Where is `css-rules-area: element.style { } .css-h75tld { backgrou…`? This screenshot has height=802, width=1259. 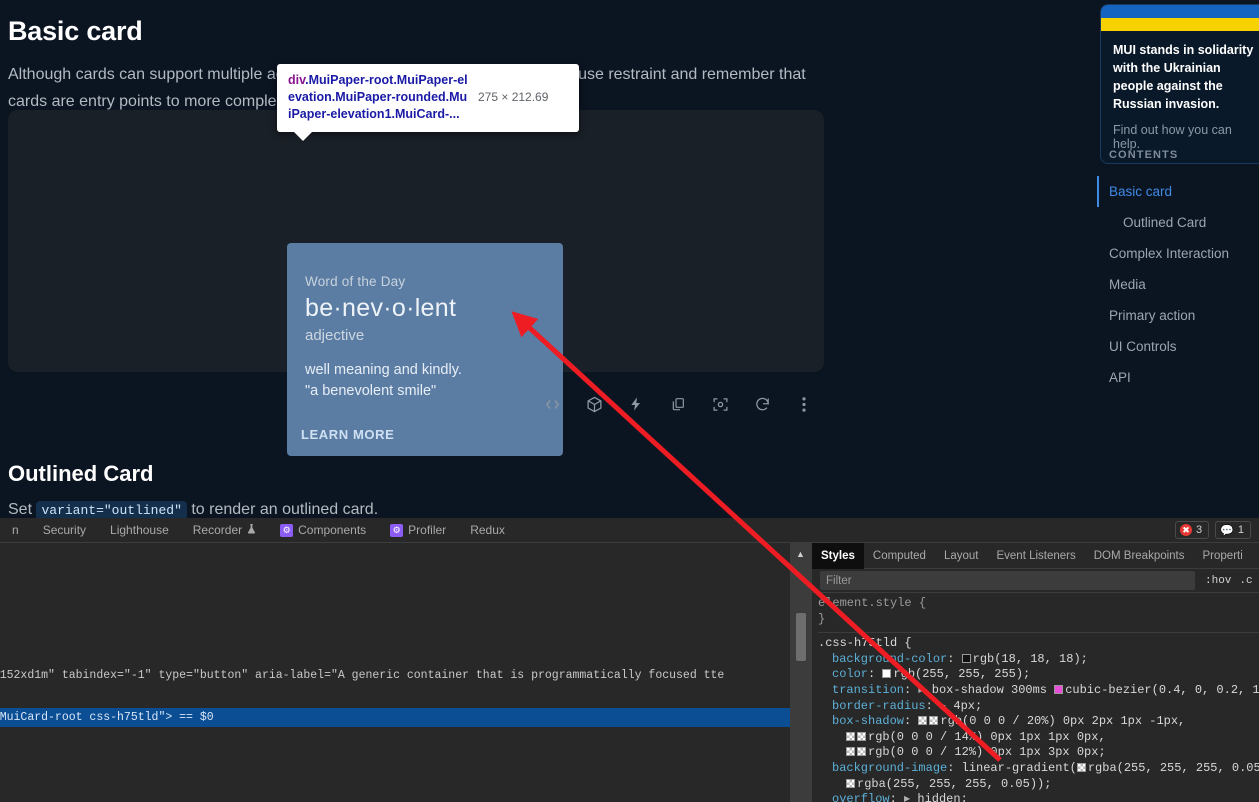
css-rules-area: element.style { } .css-h75tld { backgrou… is located at coordinates (1035, 697).